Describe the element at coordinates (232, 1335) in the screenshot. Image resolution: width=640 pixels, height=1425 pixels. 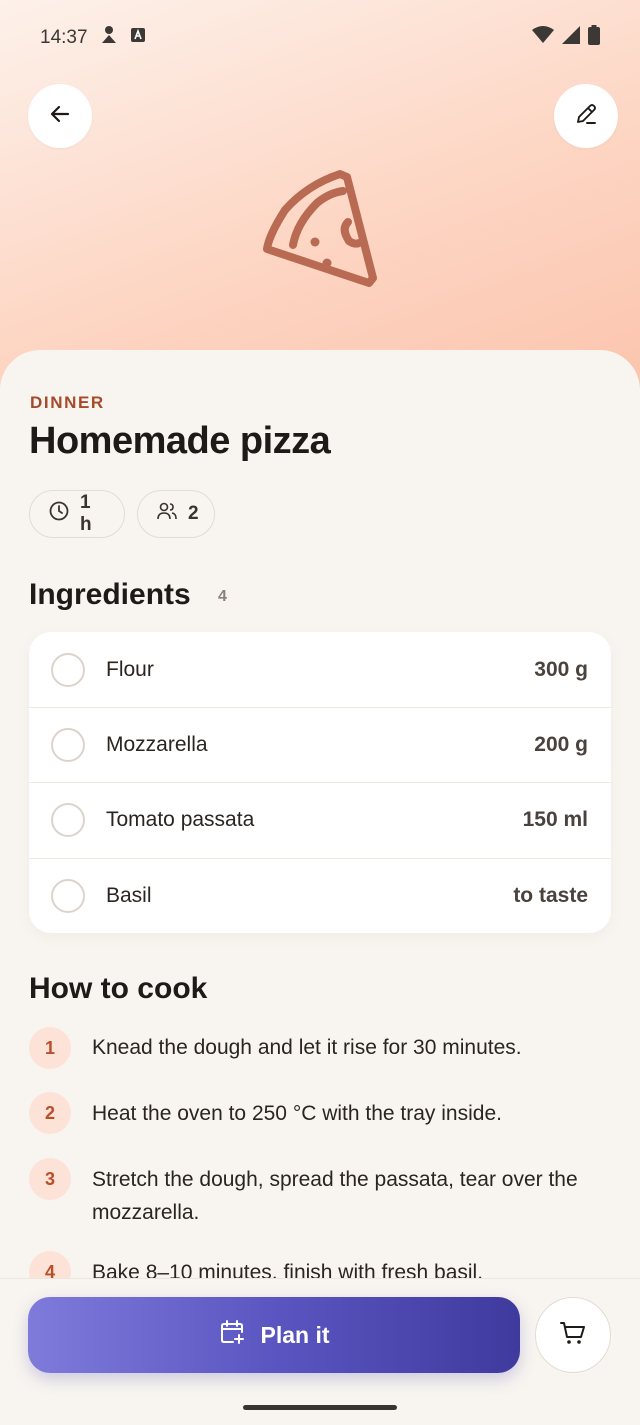
I see `calendar-plus-icon` at that location.